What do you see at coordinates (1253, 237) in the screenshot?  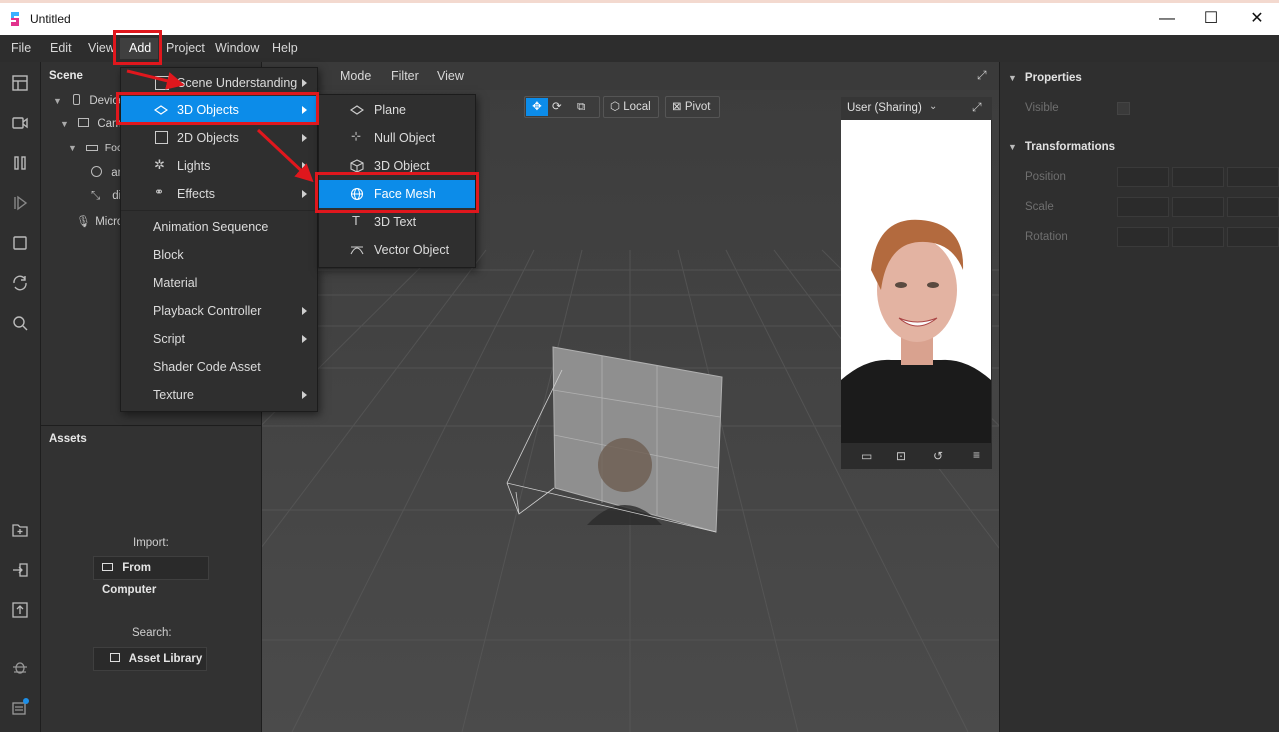 I see `rotation-z-field` at bounding box center [1253, 237].